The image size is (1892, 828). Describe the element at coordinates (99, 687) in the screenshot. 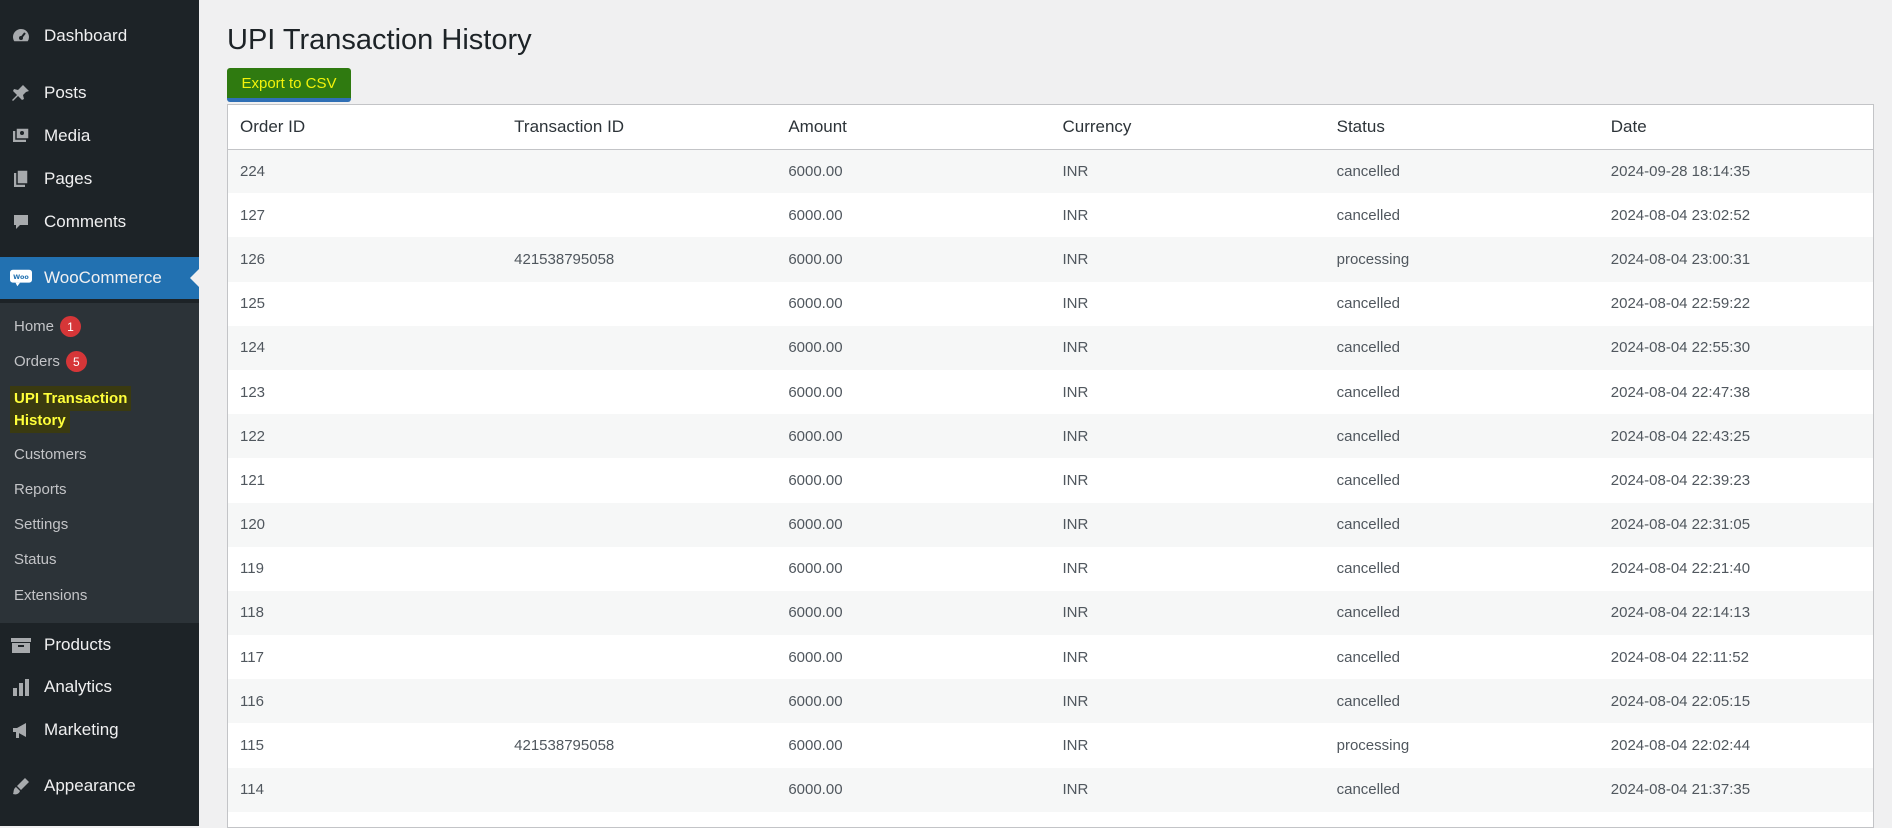

I see `menu-analytics: Analytics` at that location.